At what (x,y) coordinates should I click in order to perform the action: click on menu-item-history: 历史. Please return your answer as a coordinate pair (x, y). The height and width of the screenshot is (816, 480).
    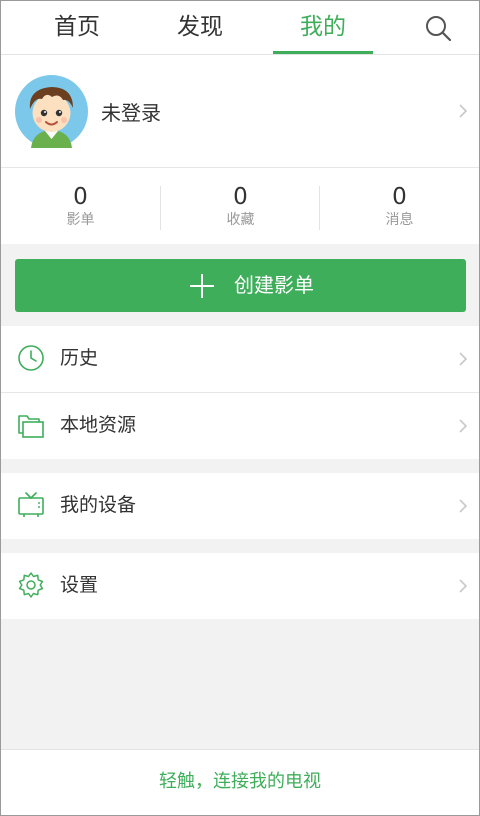
    Looking at the image, I should click on (240, 359).